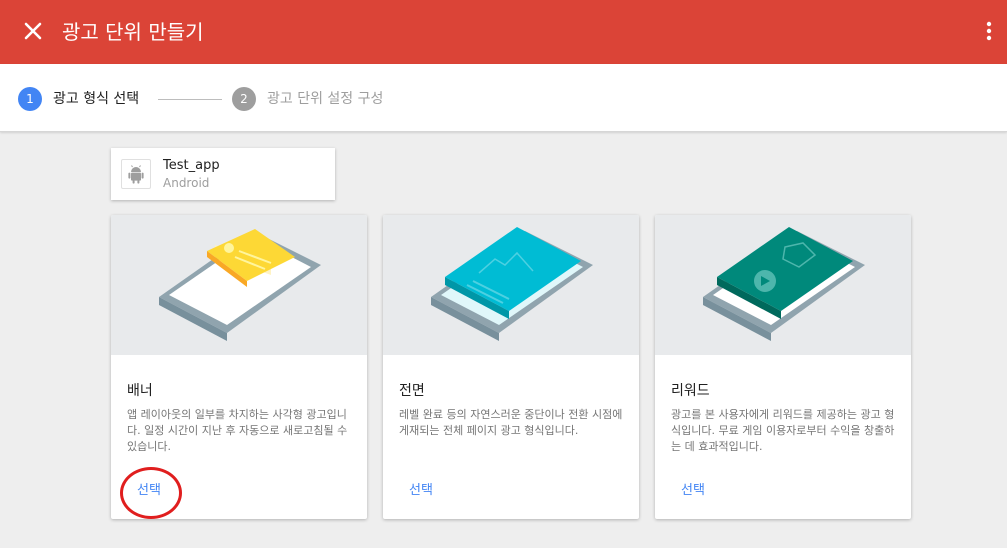 The image size is (1007, 548). What do you see at coordinates (186, 183) in the screenshot?
I see `app-platform: Android` at bounding box center [186, 183].